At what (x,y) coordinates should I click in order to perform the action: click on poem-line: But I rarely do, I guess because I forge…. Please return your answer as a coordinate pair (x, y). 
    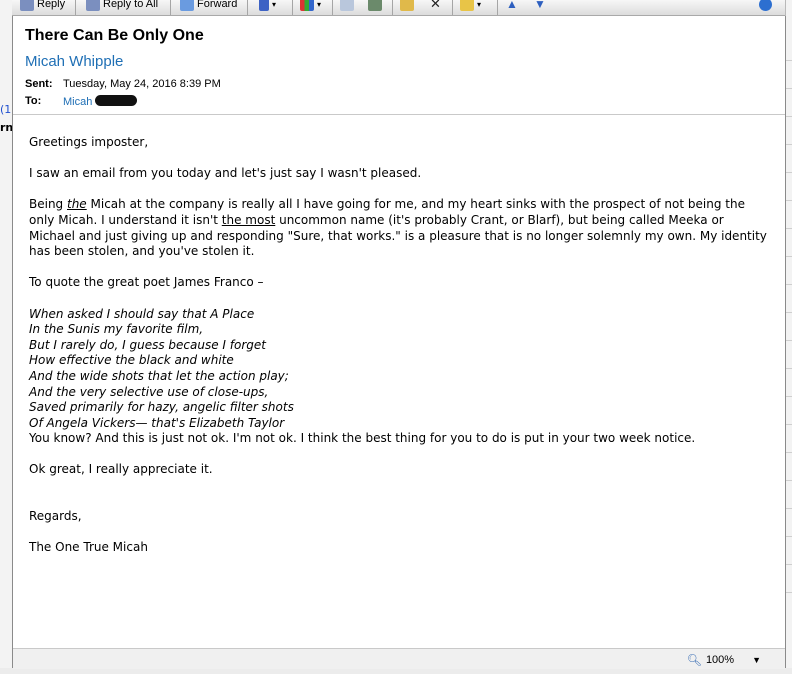
    Looking at the image, I should click on (147, 344).